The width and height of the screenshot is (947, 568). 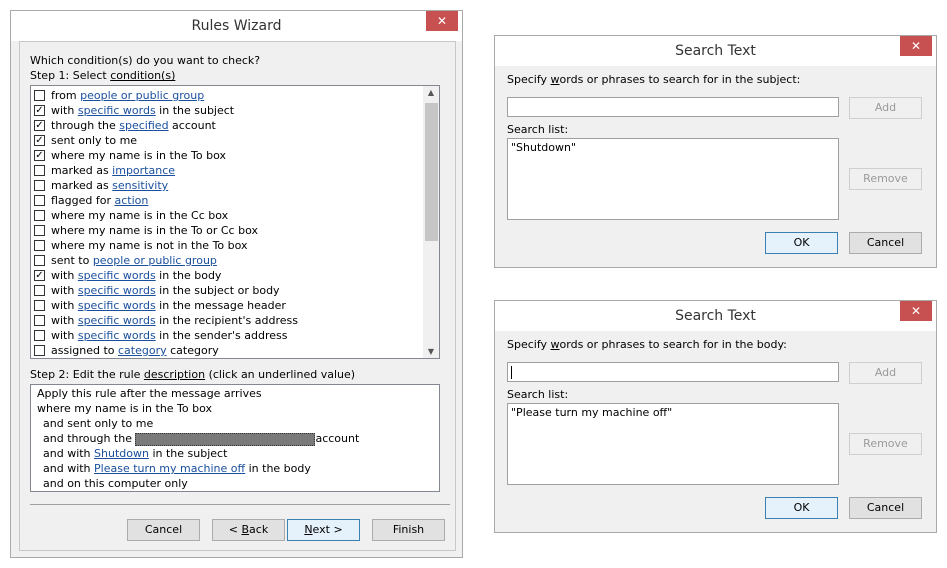 I want to click on rules-wizard-title: Rules Wizard, so click(x=236, y=26).